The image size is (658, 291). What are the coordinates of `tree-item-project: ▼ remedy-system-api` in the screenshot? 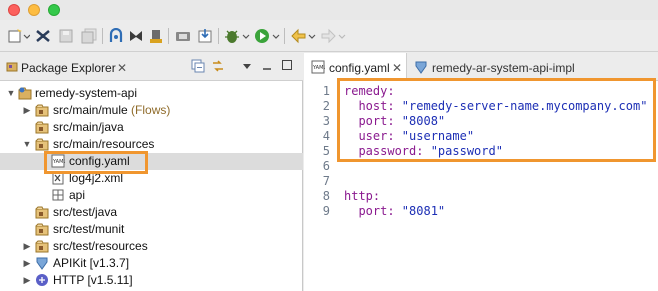 It's located at (151, 93).